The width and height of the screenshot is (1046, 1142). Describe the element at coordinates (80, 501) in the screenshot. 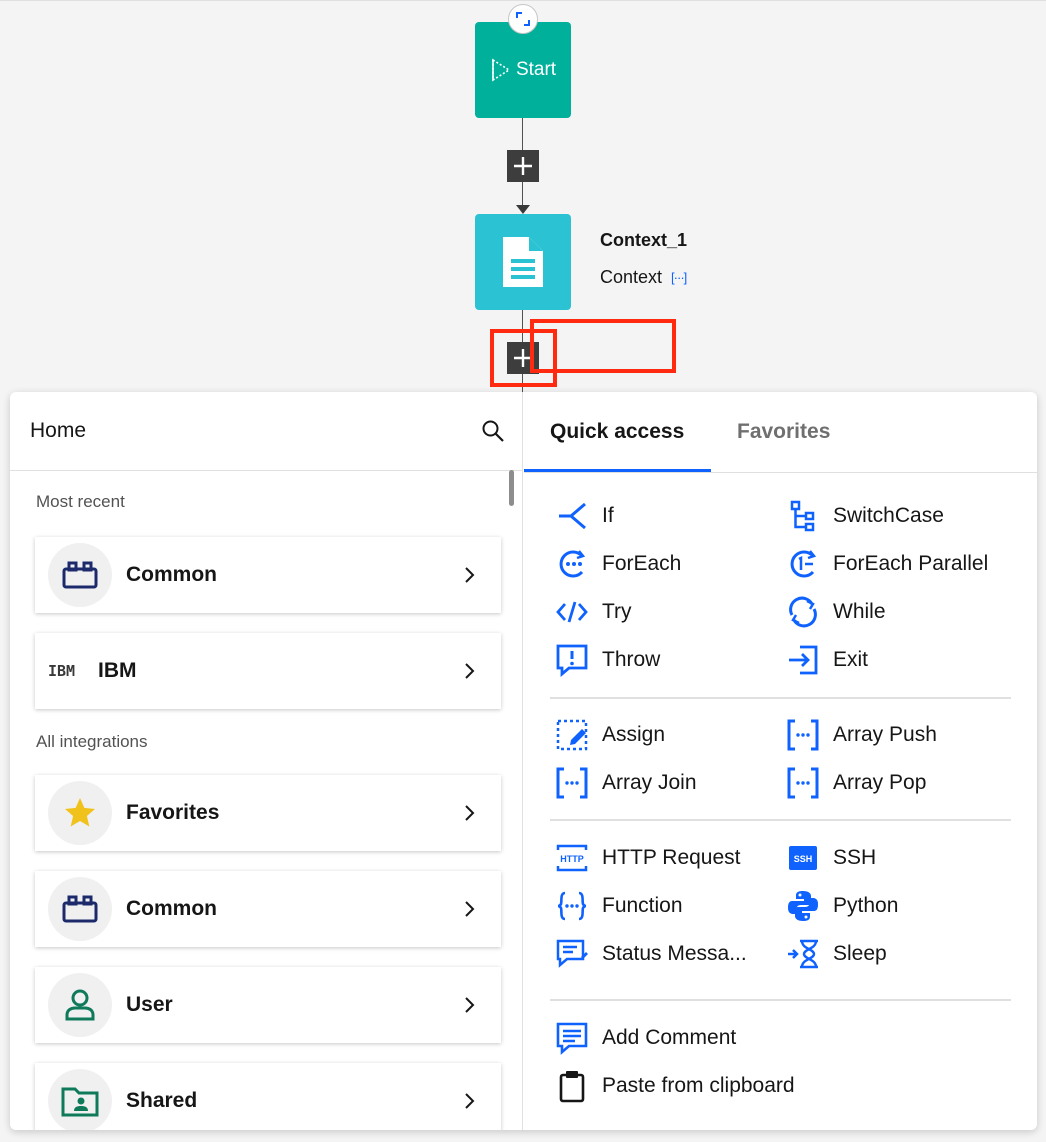

I see `most-recent-label: Most recent` at that location.